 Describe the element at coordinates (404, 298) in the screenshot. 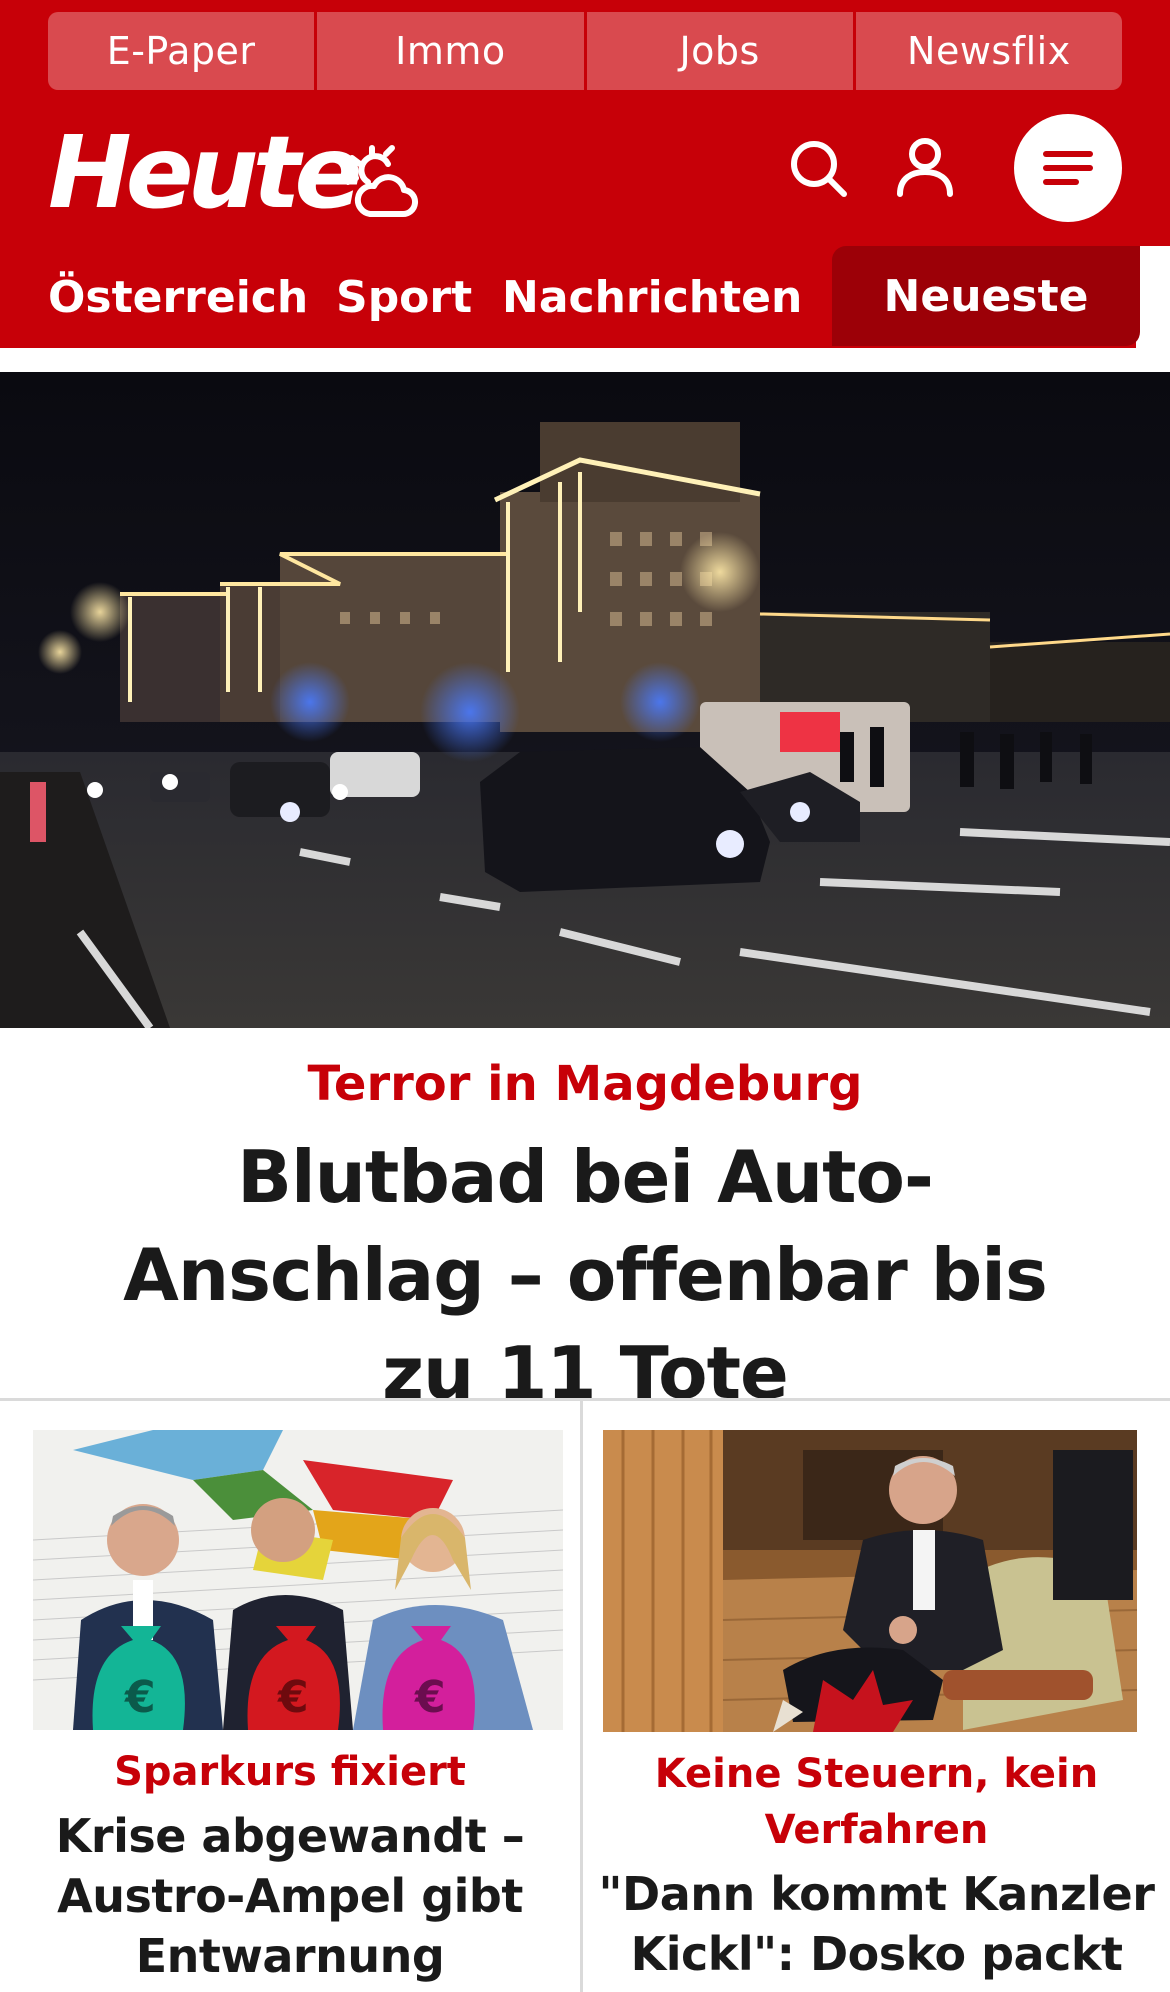

I see `nav-item-sport: Sport` at that location.